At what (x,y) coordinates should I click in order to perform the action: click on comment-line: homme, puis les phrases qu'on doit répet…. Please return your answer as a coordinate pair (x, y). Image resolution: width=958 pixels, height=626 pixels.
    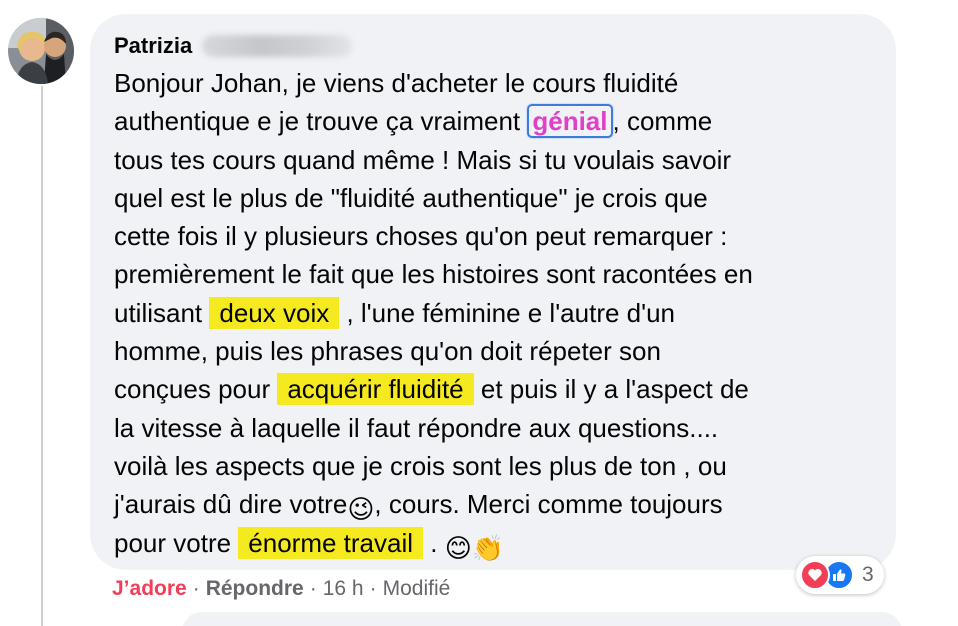
    Looking at the image, I should click on (387, 351).